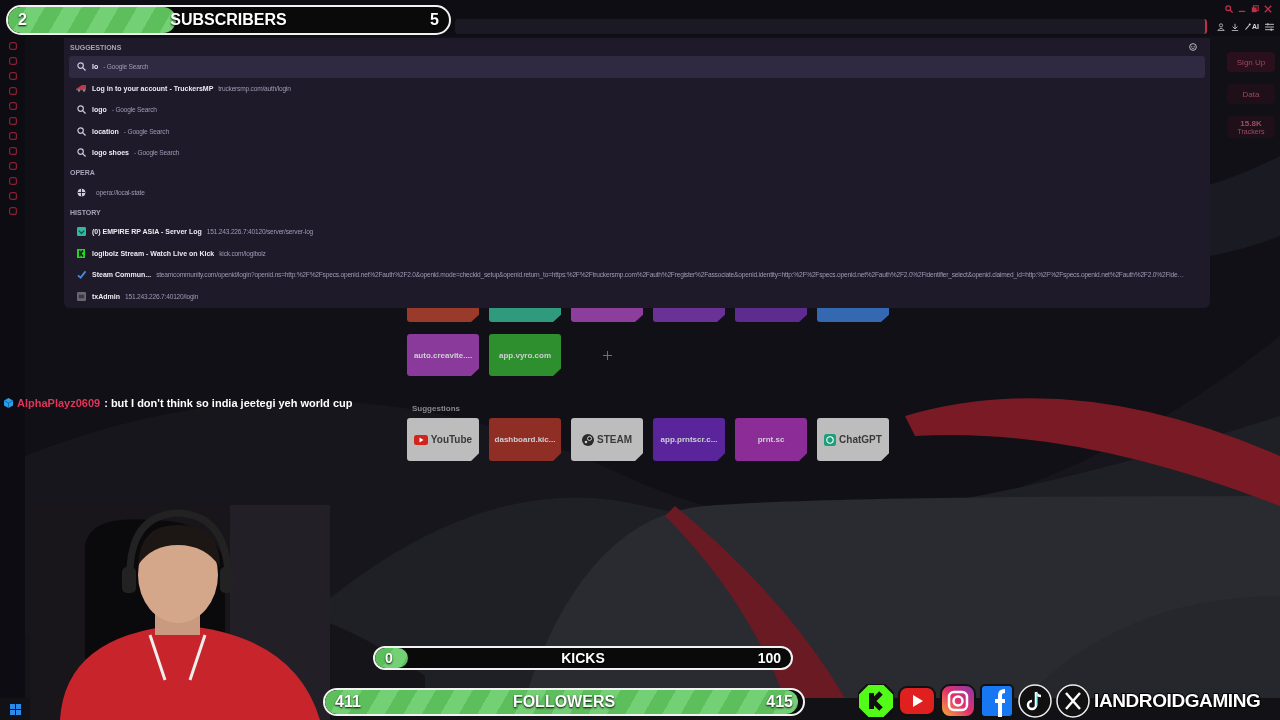 The height and width of the screenshot is (720, 1280). What do you see at coordinates (22, 20) in the screenshot?
I see `goal-current: 2` at bounding box center [22, 20].